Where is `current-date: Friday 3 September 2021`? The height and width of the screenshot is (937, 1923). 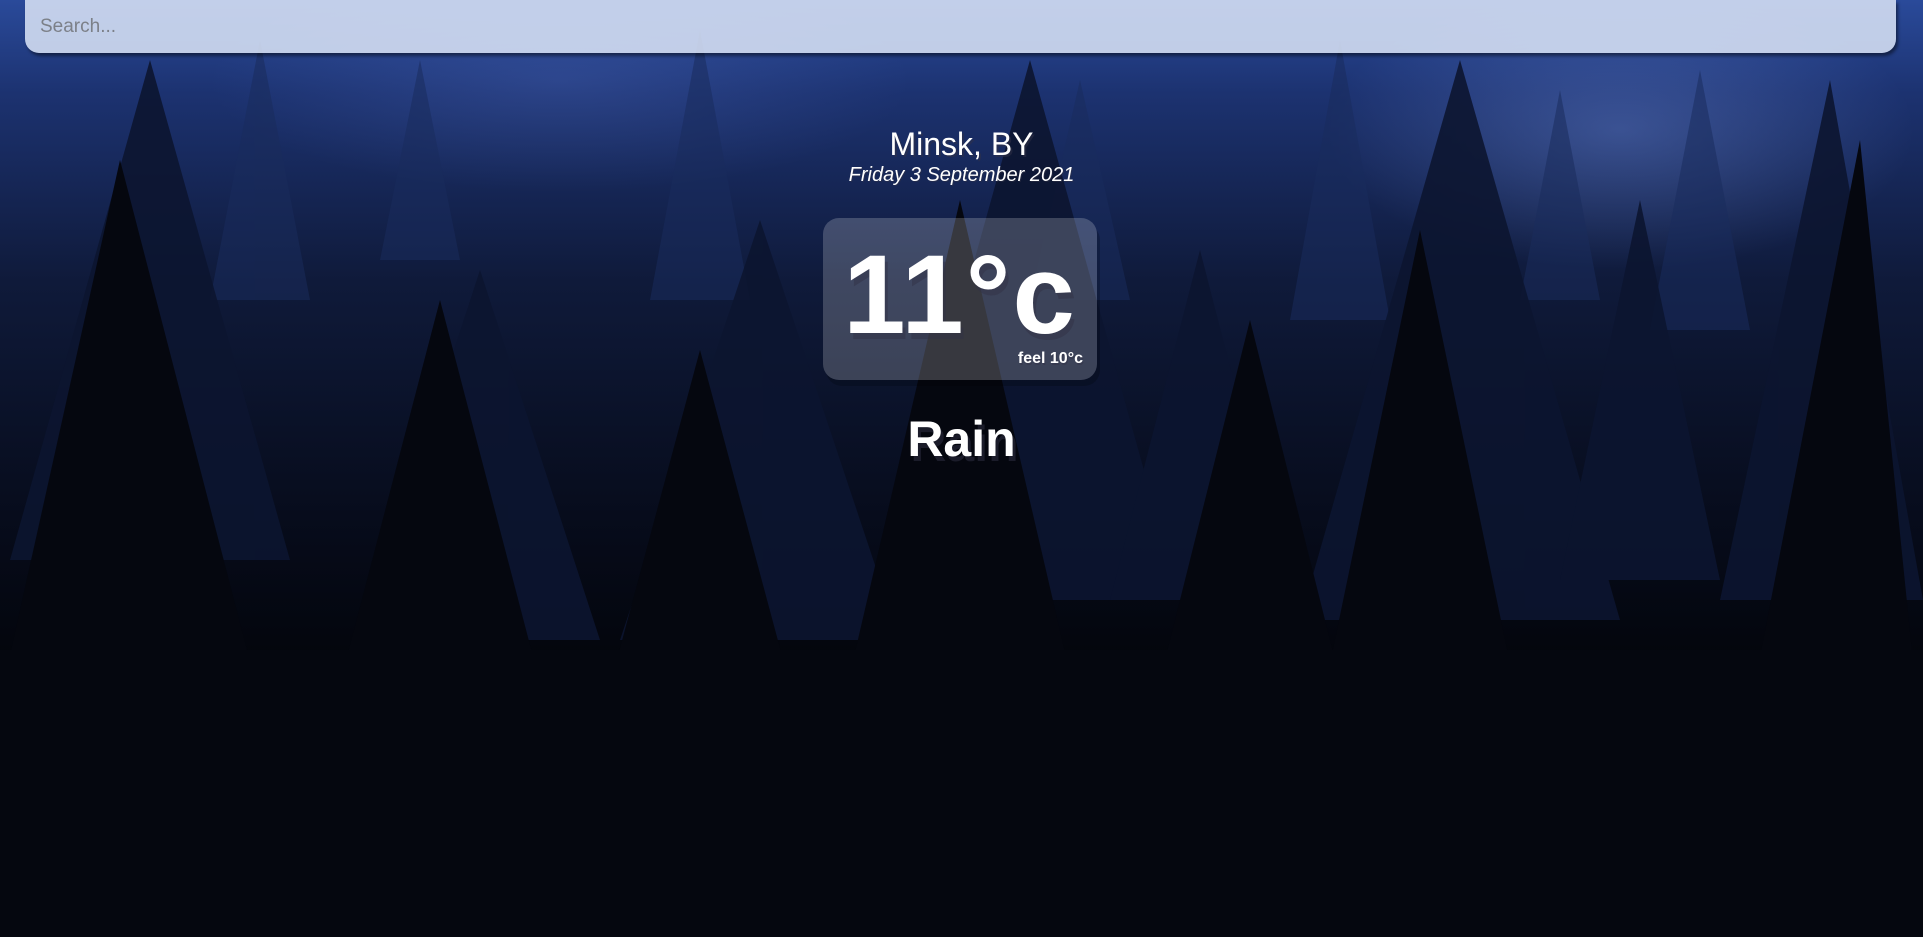
current-date: Friday 3 September 2021 is located at coordinates (961, 175).